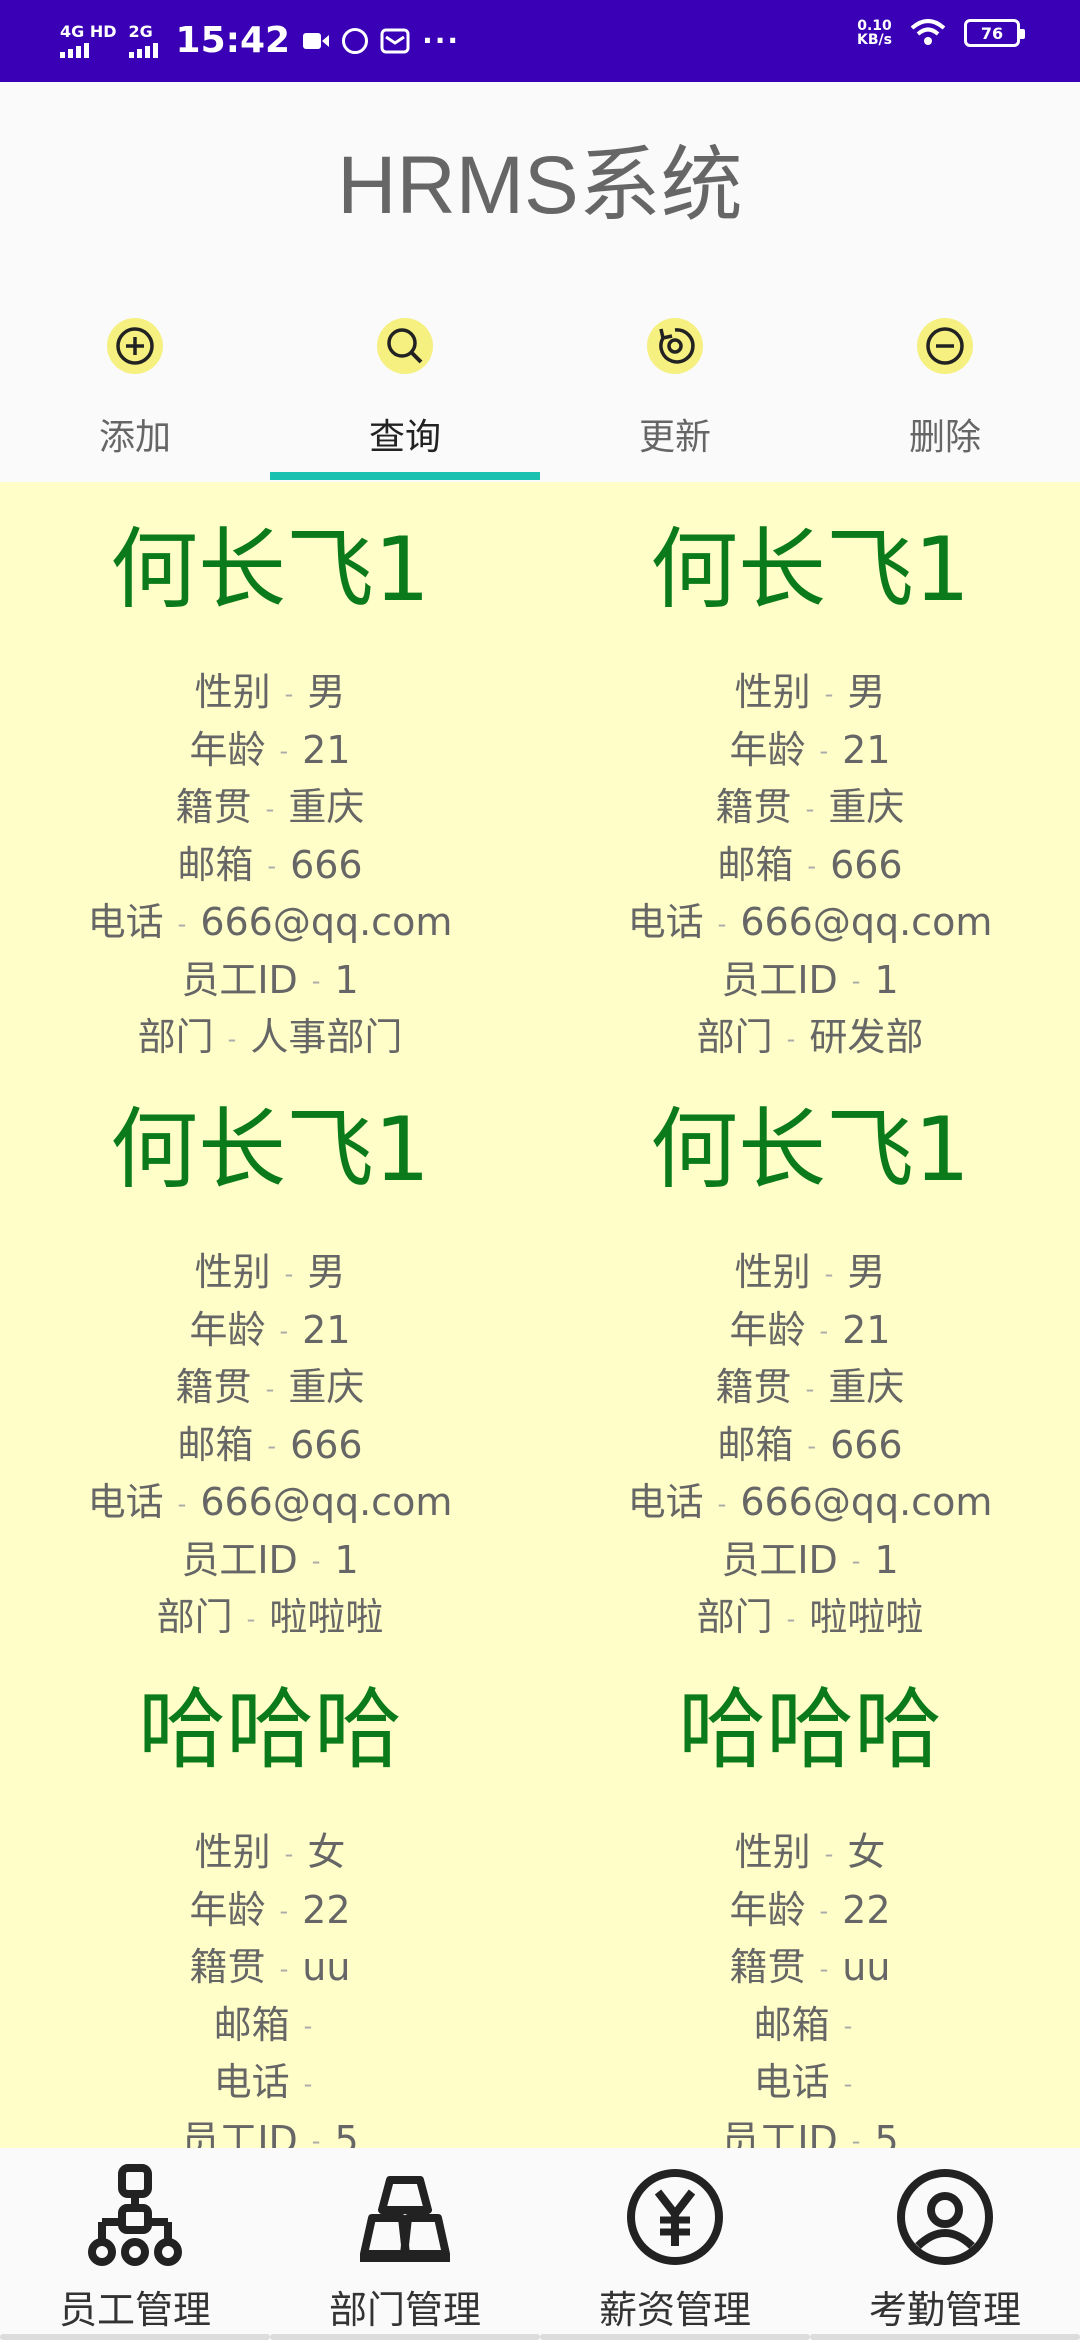 The image size is (1080, 2340). Describe the element at coordinates (675, 346) in the screenshot. I see `refresh-icon` at that location.